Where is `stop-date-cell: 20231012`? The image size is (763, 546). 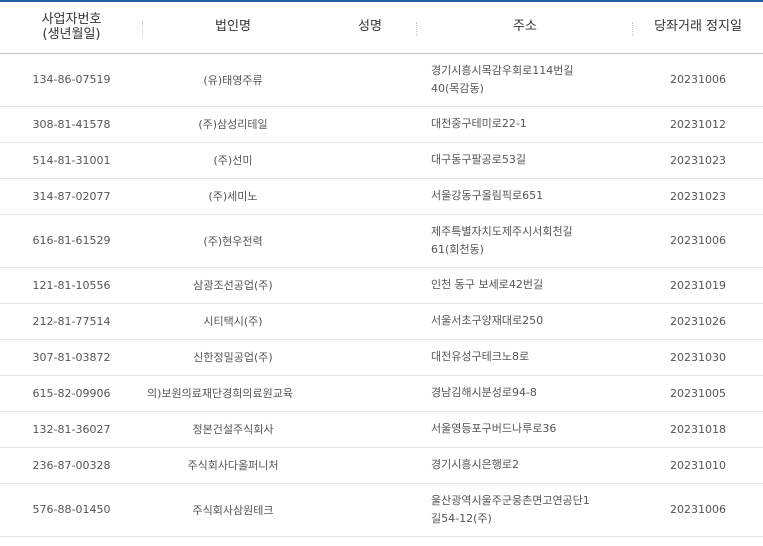 stop-date-cell: 20231012 is located at coordinates (698, 124).